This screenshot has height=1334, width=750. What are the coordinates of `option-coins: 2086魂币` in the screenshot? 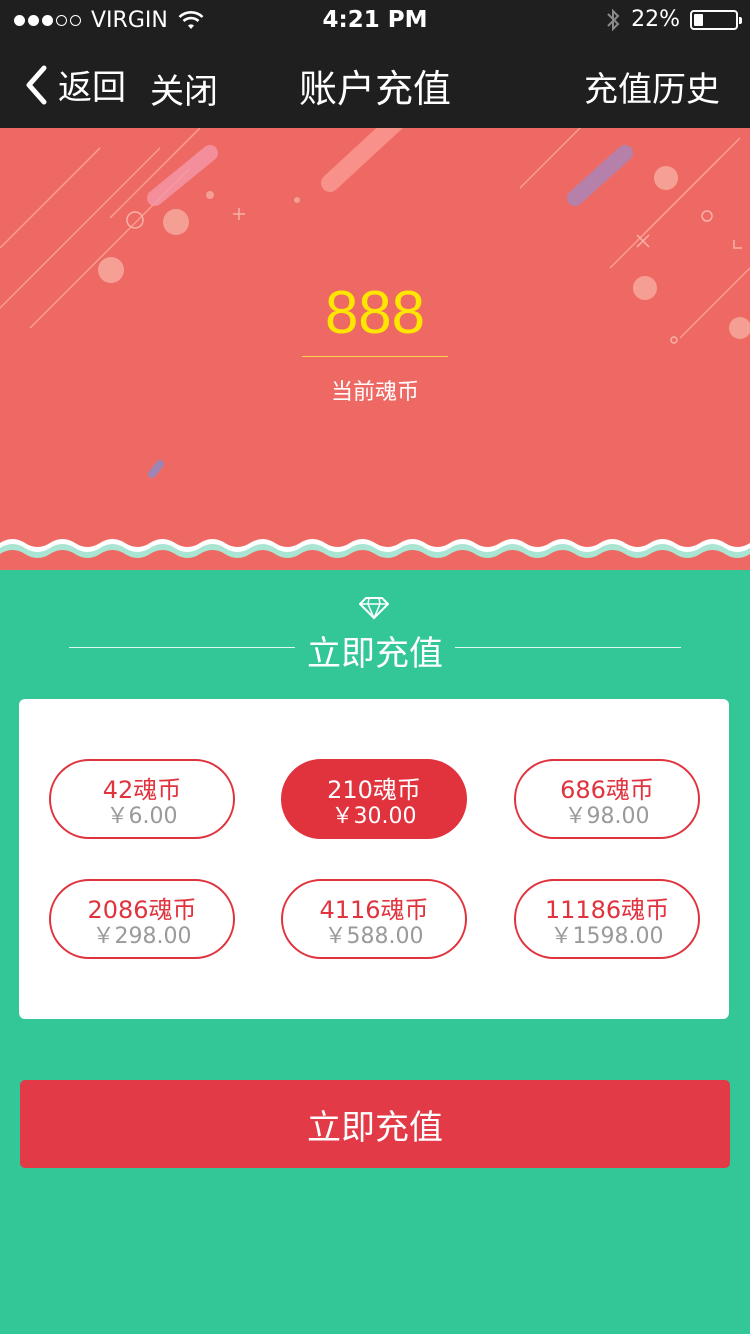 It's located at (142, 910).